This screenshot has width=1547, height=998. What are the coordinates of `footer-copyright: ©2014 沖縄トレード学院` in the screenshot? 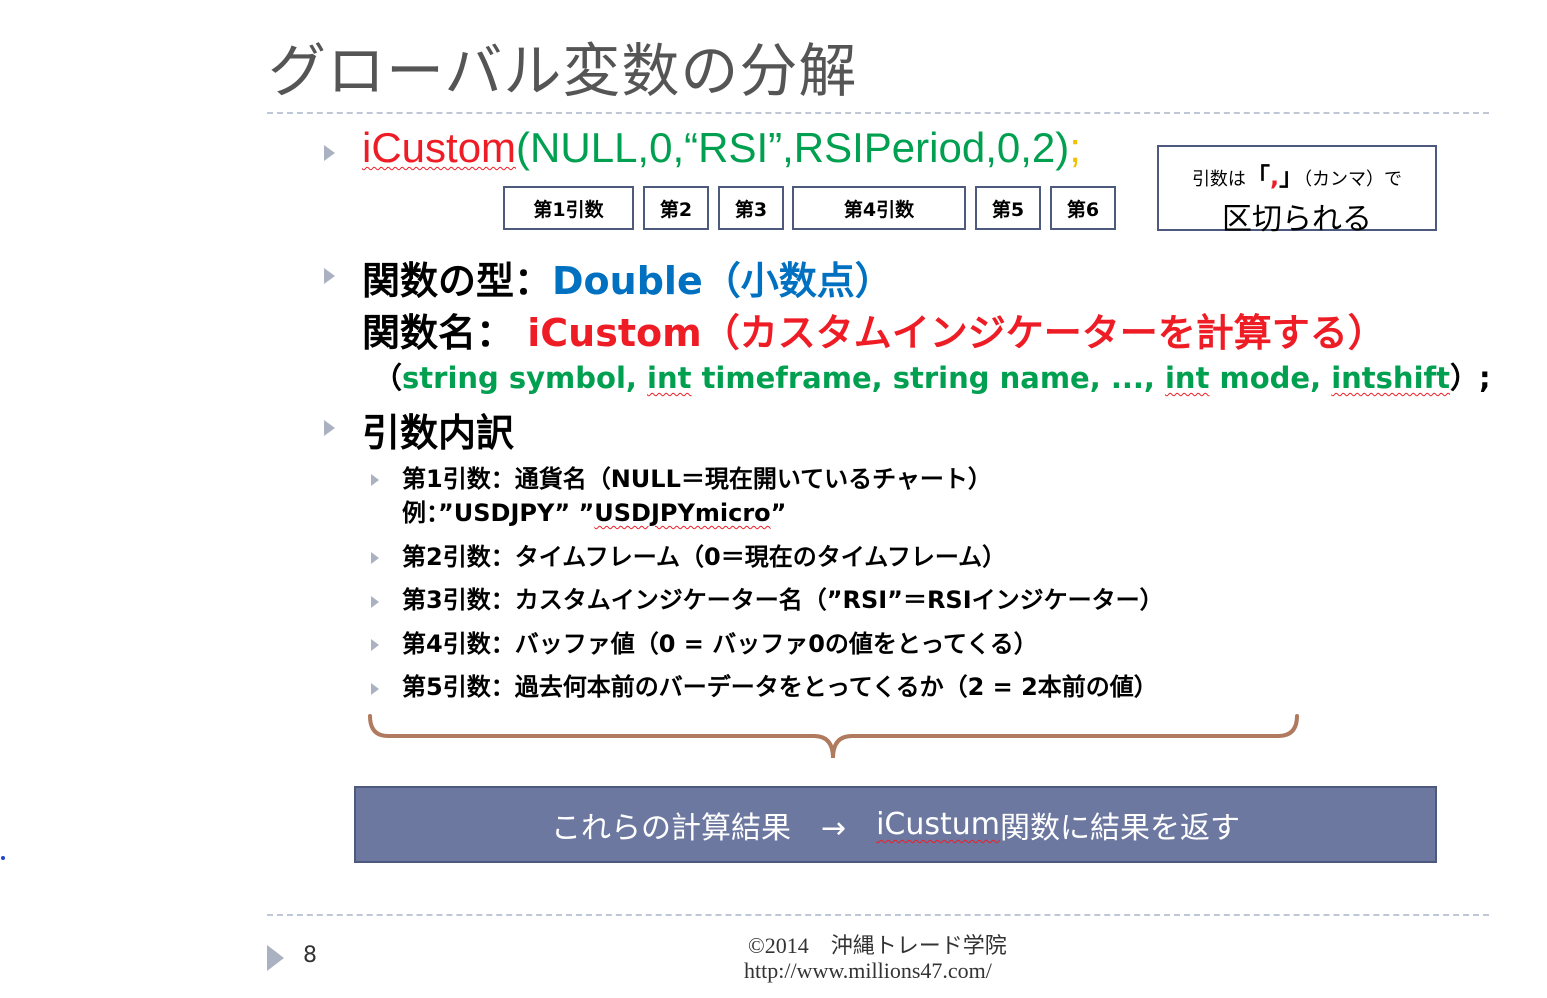 It's located at (877, 945).